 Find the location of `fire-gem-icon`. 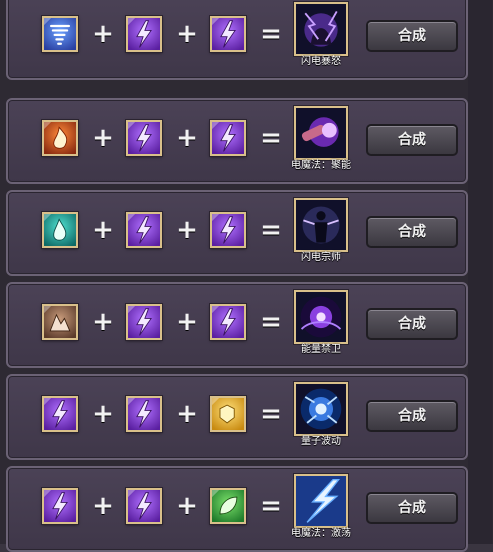

fire-gem-icon is located at coordinates (60, 138).